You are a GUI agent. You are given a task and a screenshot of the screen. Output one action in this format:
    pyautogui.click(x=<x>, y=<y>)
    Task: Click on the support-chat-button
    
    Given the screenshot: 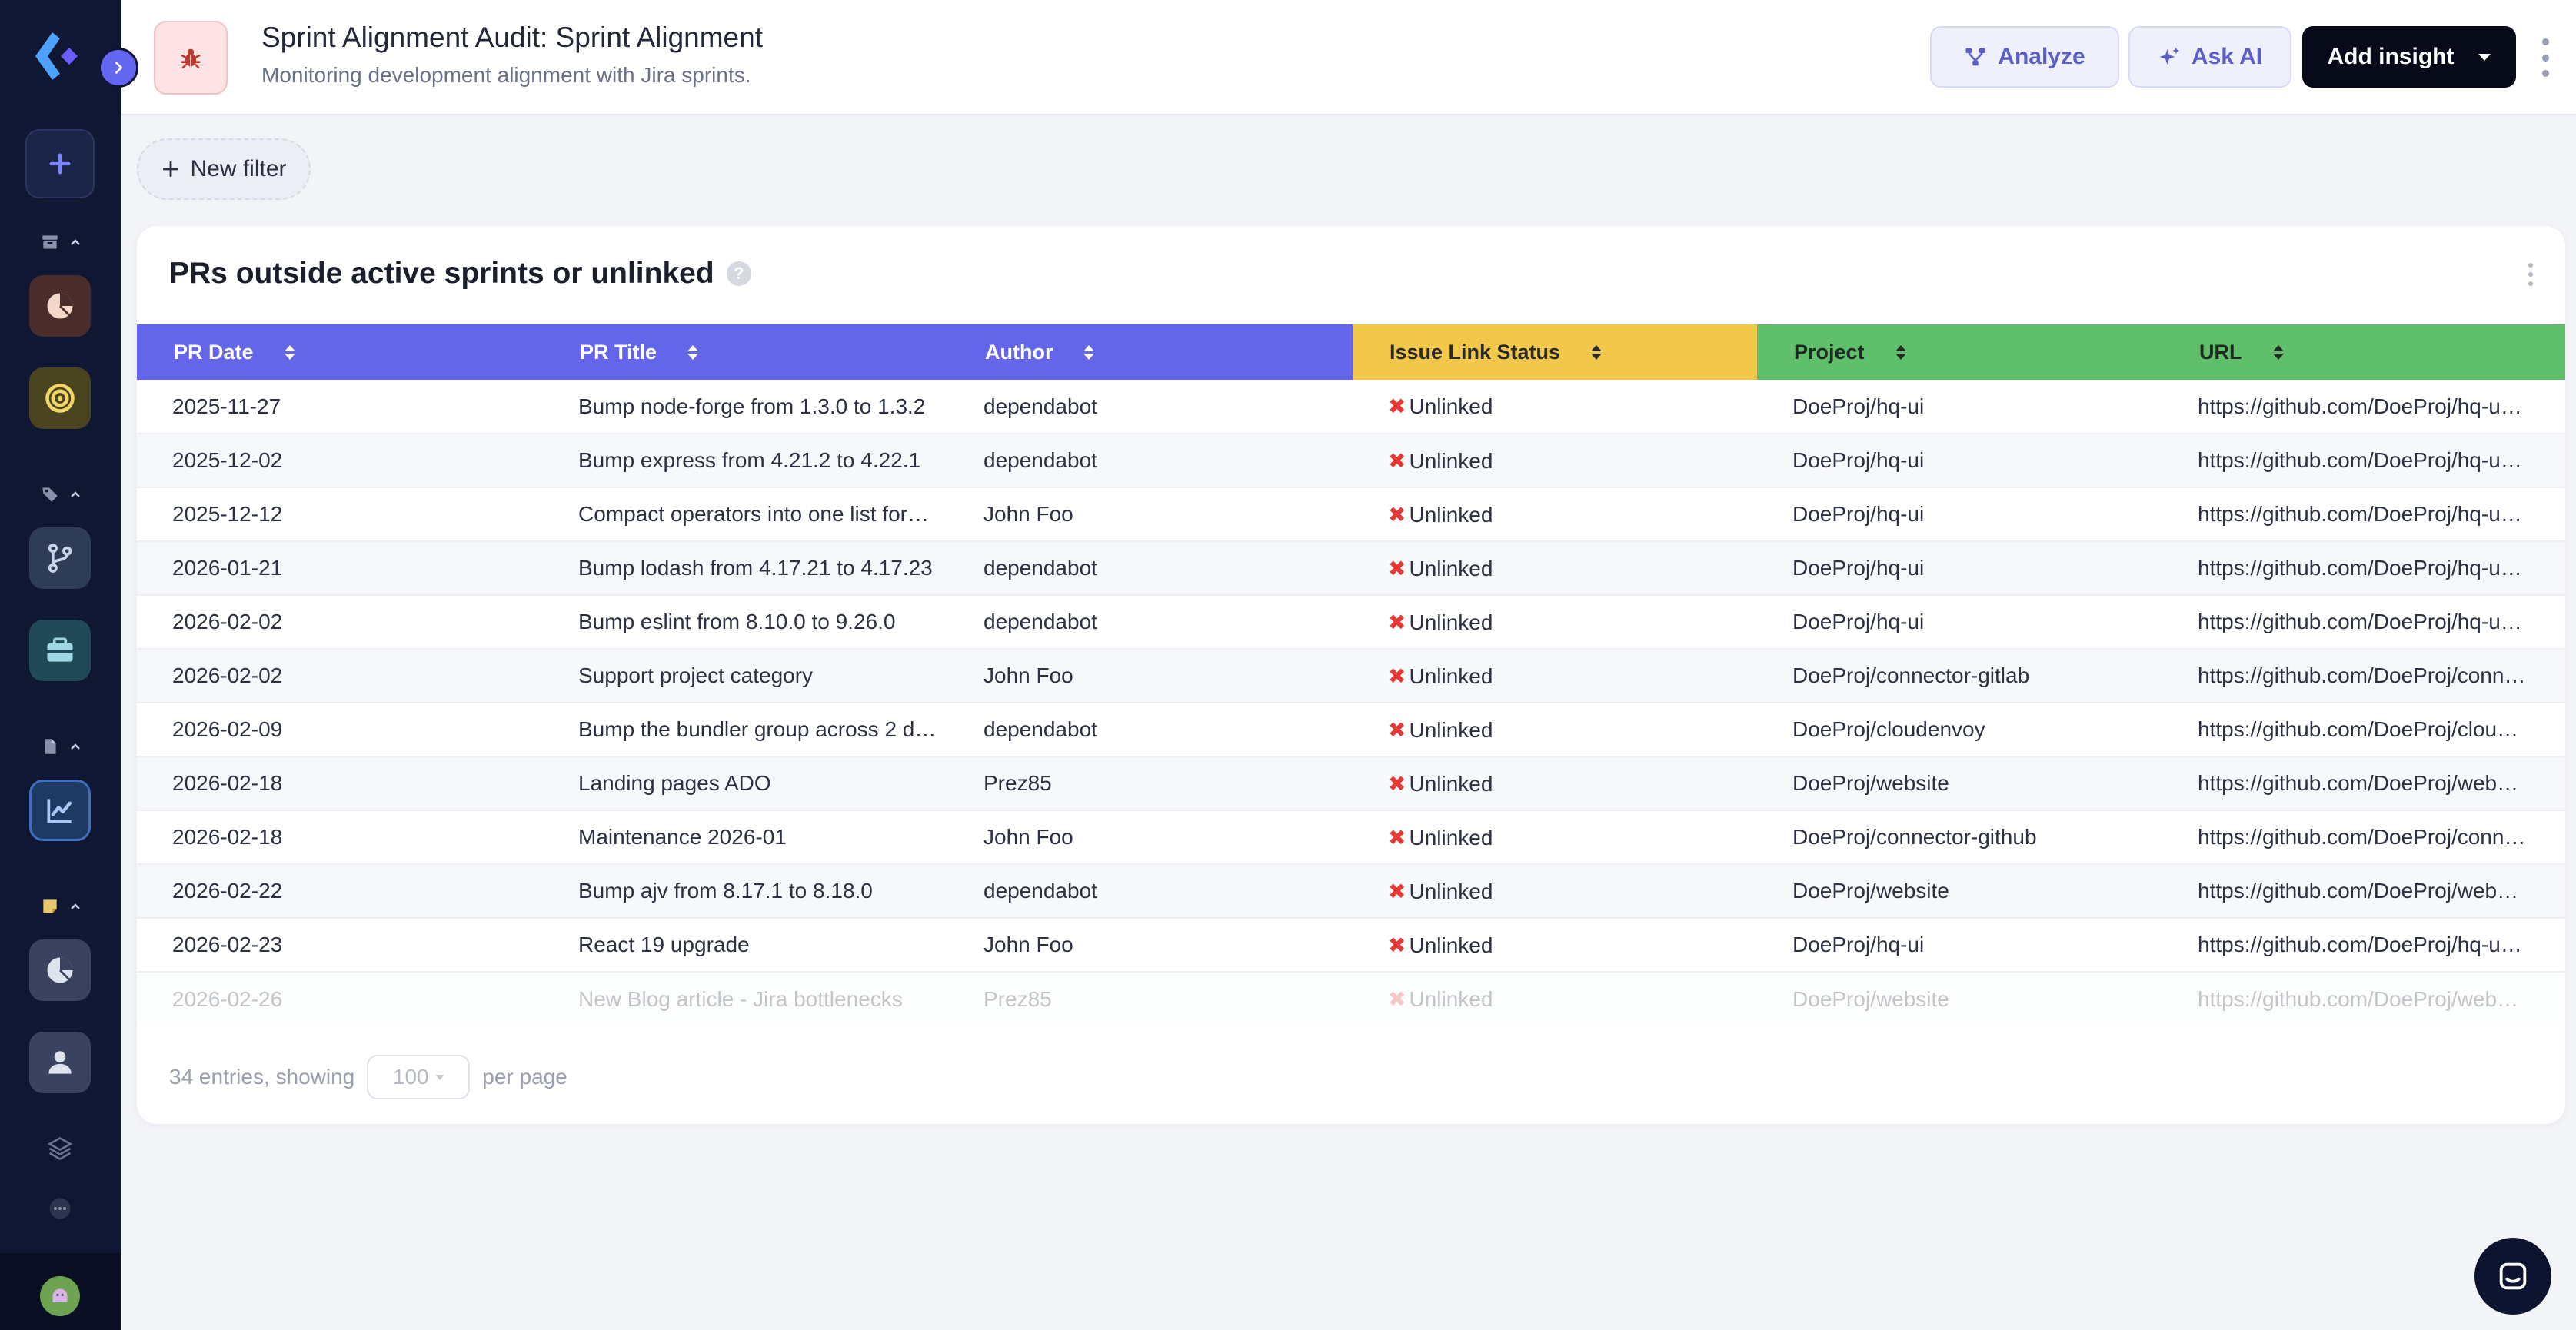 What is the action you would take?
    pyautogui.click(x=2512, y=1276)
    